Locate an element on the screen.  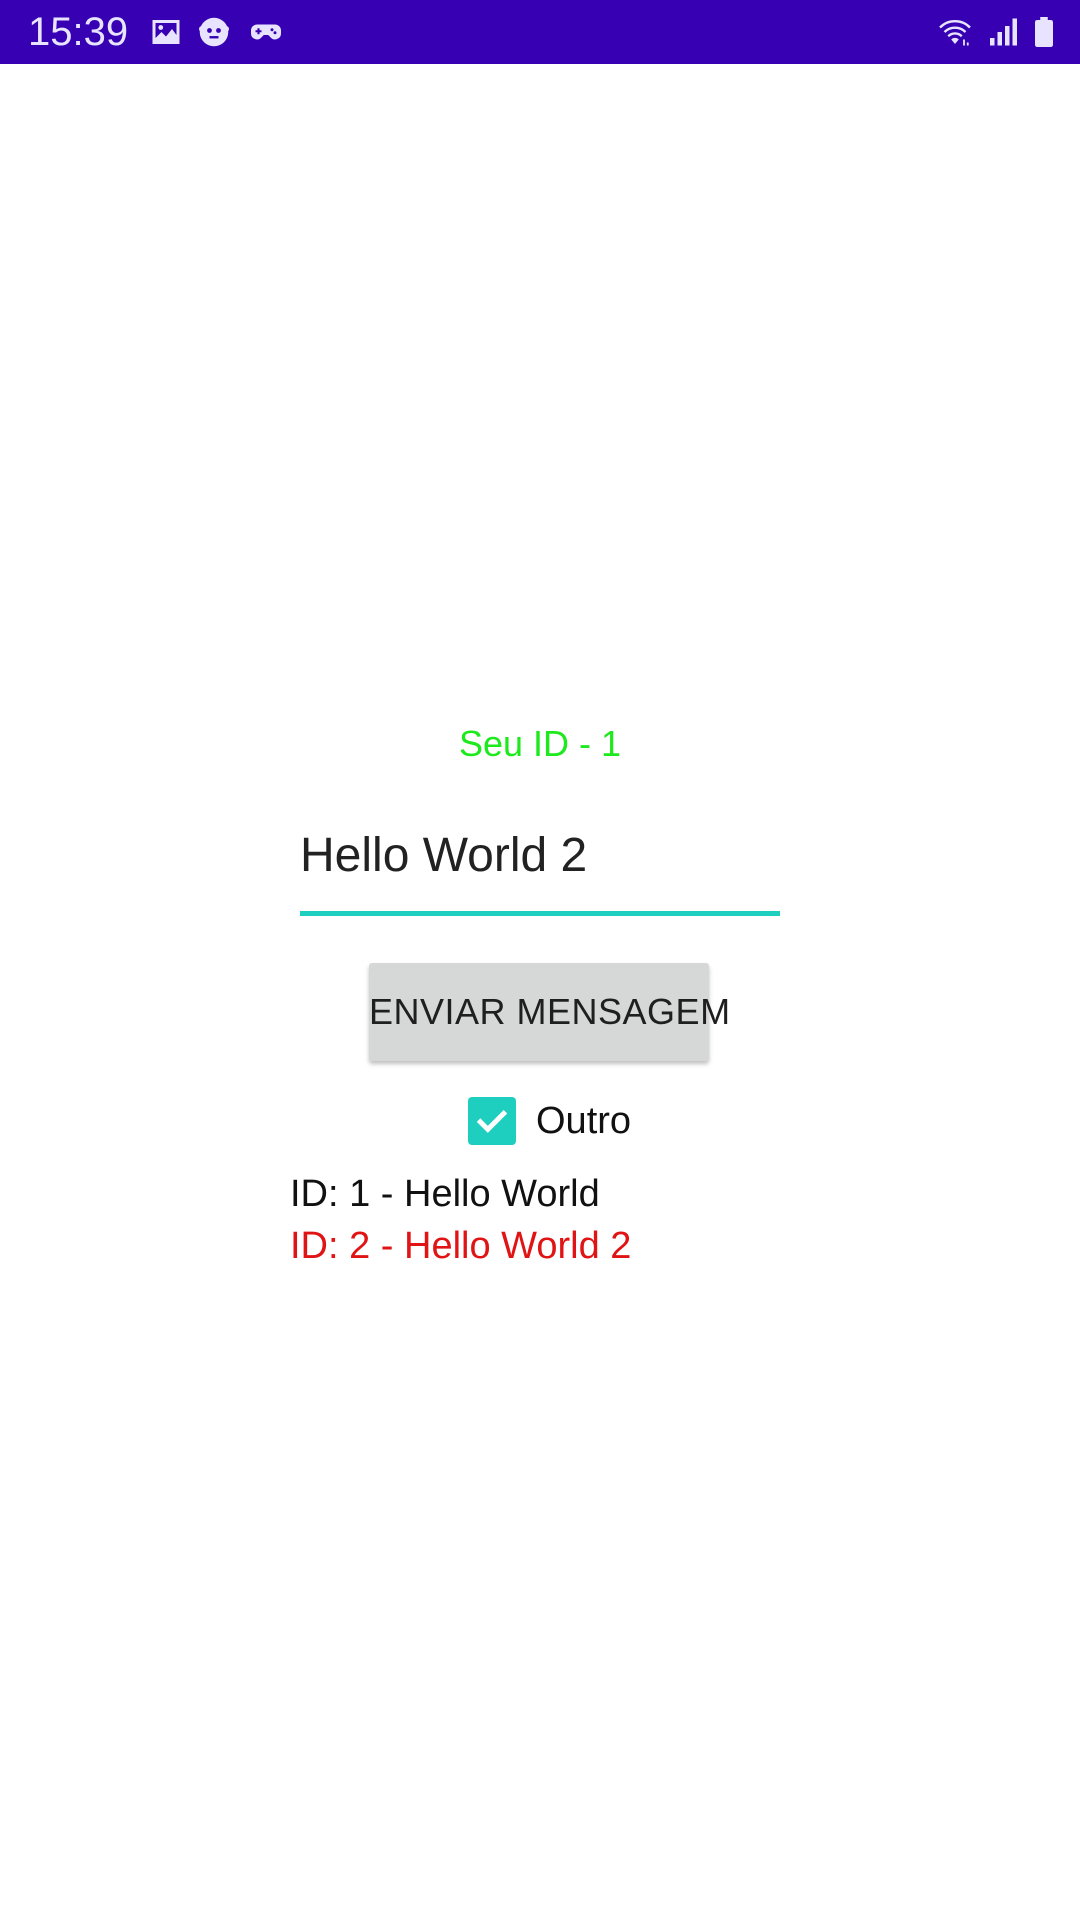
message-item: ID: 1 - Hello World is located at coordinates (445, 1194).